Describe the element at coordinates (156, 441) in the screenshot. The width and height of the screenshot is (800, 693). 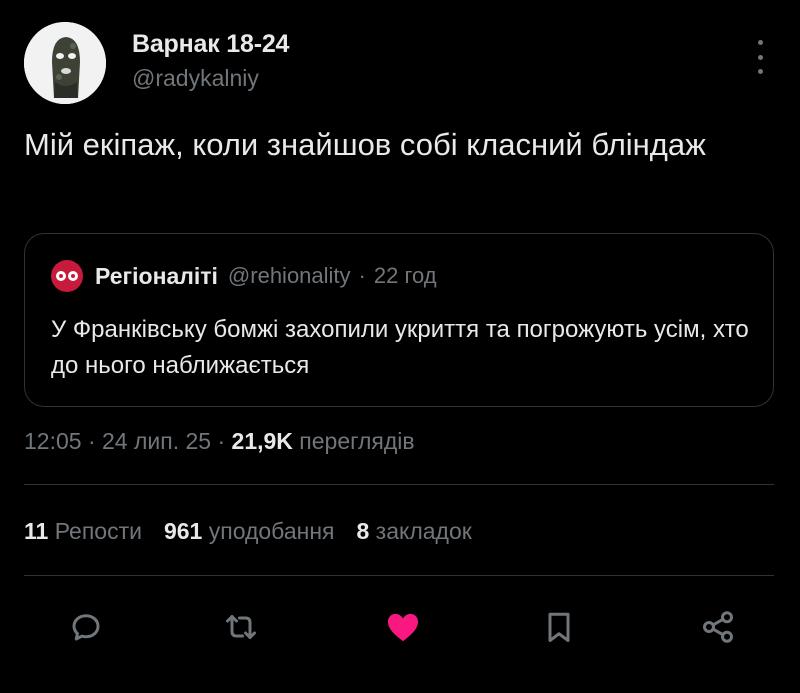
I see `tweet-date: 24 лип. 25` at that location.